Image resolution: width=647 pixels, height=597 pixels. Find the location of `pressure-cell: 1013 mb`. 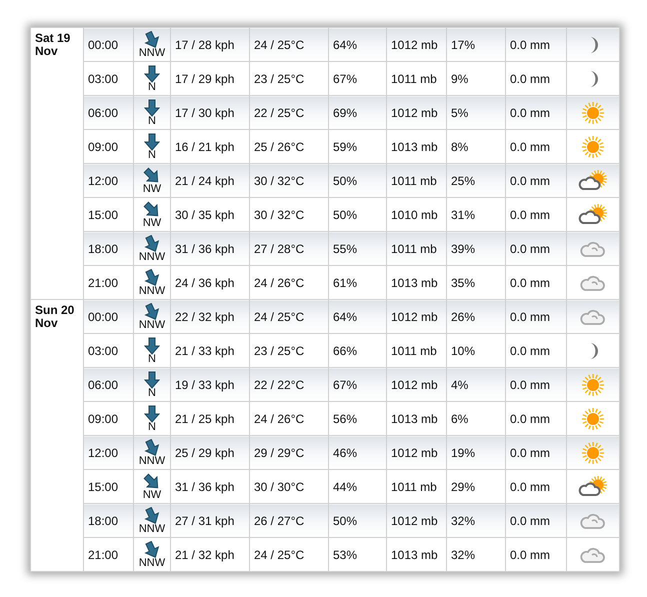

pressure-cell: 1013 mb is located at coordinates (416, 555).